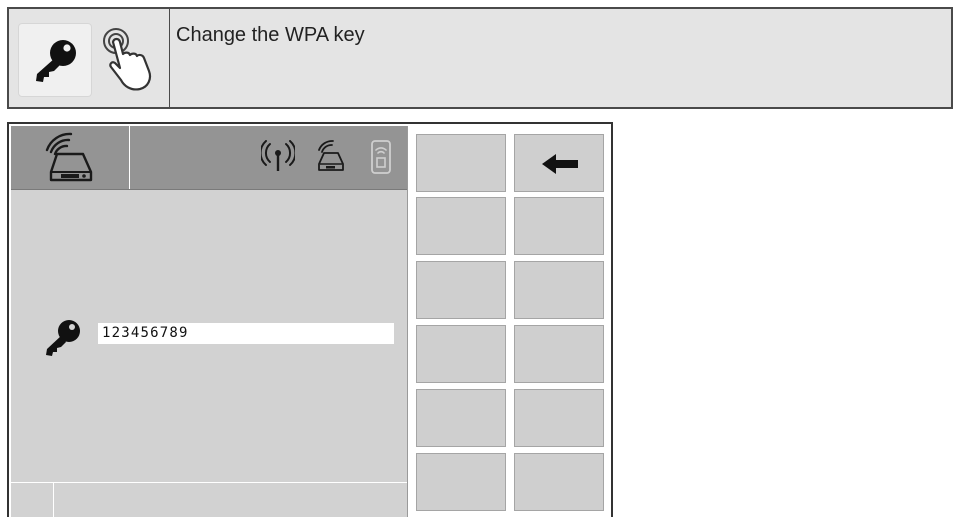 The width and height of the screenshot is (953, 517). Describe the element at coordinates (127, 59) in the screenshot. I see `tap-hand-icon` at that location.